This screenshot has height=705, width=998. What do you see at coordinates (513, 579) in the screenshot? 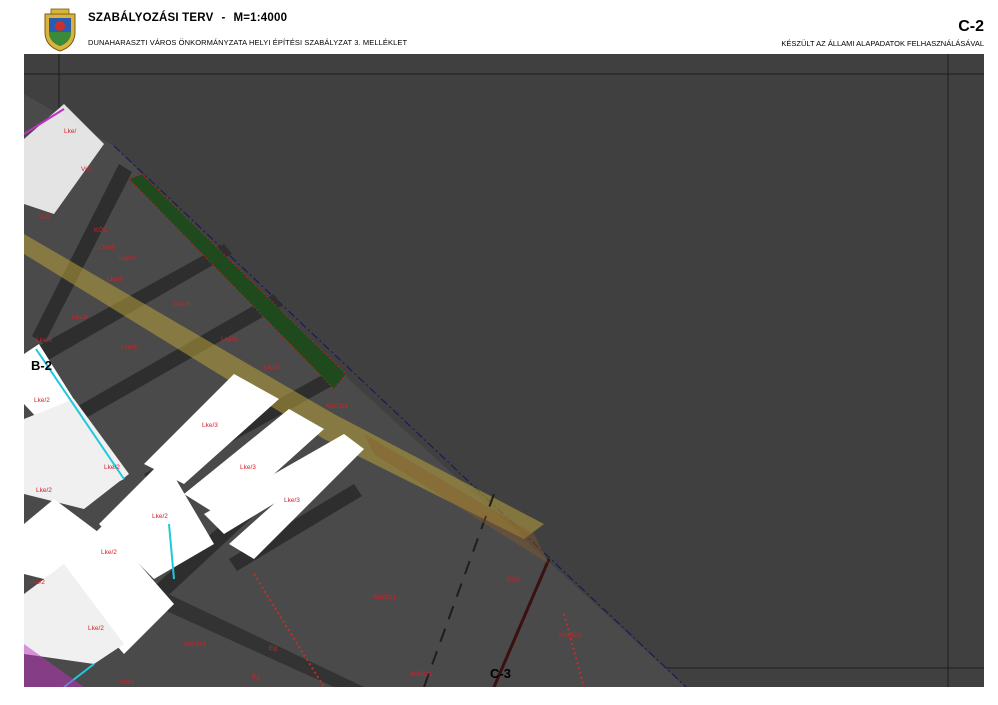
I see `zone-label: KÖk` at bounding box center [513, 579].